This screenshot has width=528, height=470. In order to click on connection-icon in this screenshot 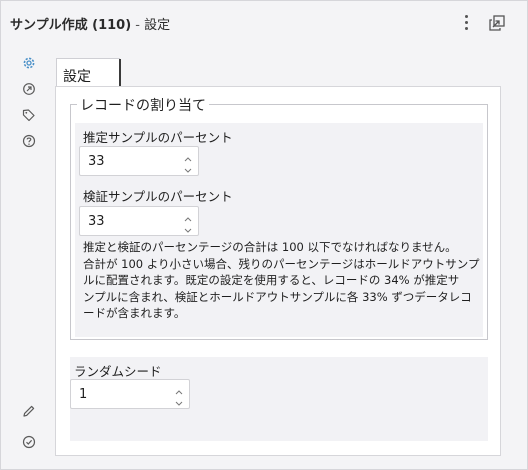, I will do `click(29, 89)`.